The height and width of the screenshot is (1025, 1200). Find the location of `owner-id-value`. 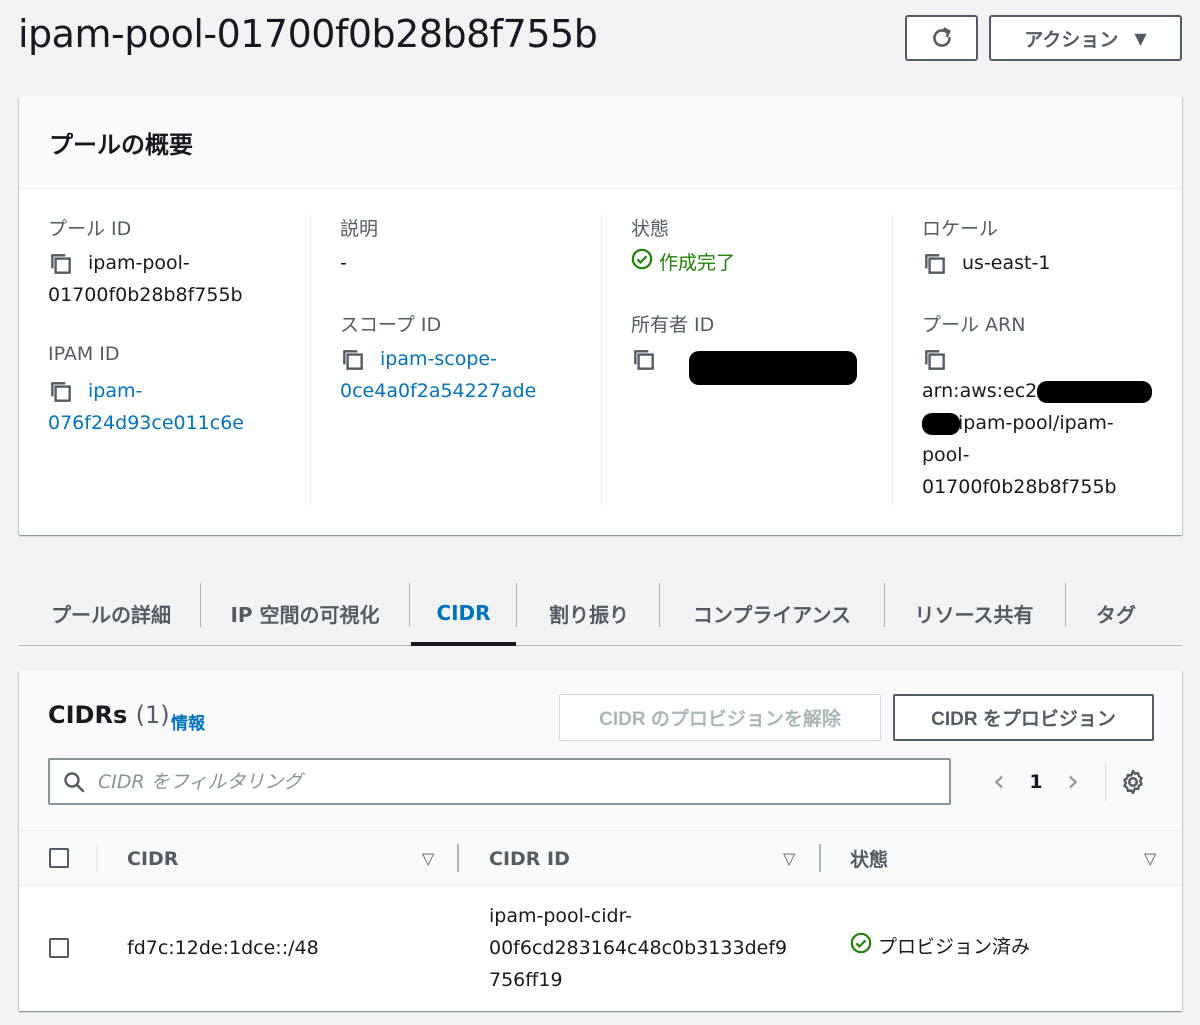

owner-id-value is located at coordinates (651, 359).